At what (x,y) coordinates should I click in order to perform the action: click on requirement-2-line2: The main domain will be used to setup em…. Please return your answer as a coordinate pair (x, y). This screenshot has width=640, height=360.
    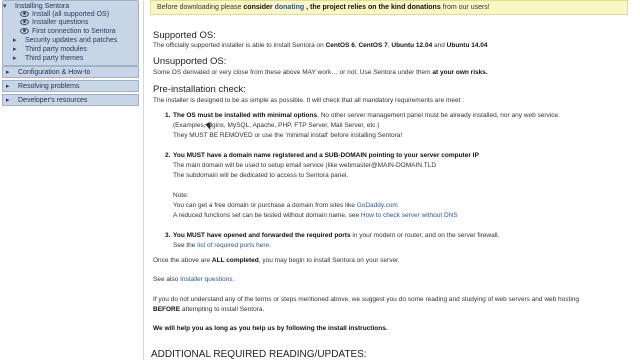
    Looking at the image, I should click on (305, 165).